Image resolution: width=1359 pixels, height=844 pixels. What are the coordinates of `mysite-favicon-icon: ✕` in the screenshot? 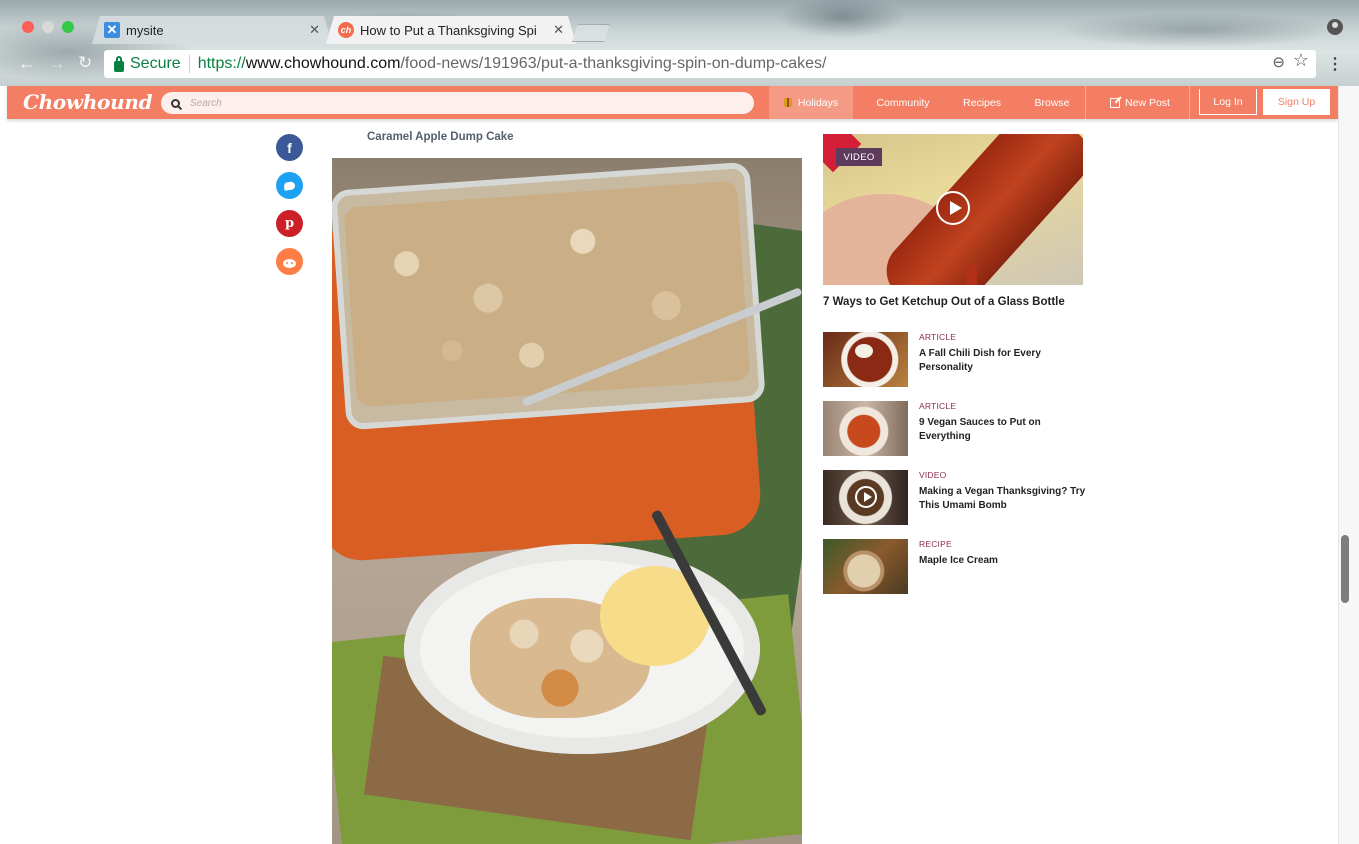 It's located at (112, 30).